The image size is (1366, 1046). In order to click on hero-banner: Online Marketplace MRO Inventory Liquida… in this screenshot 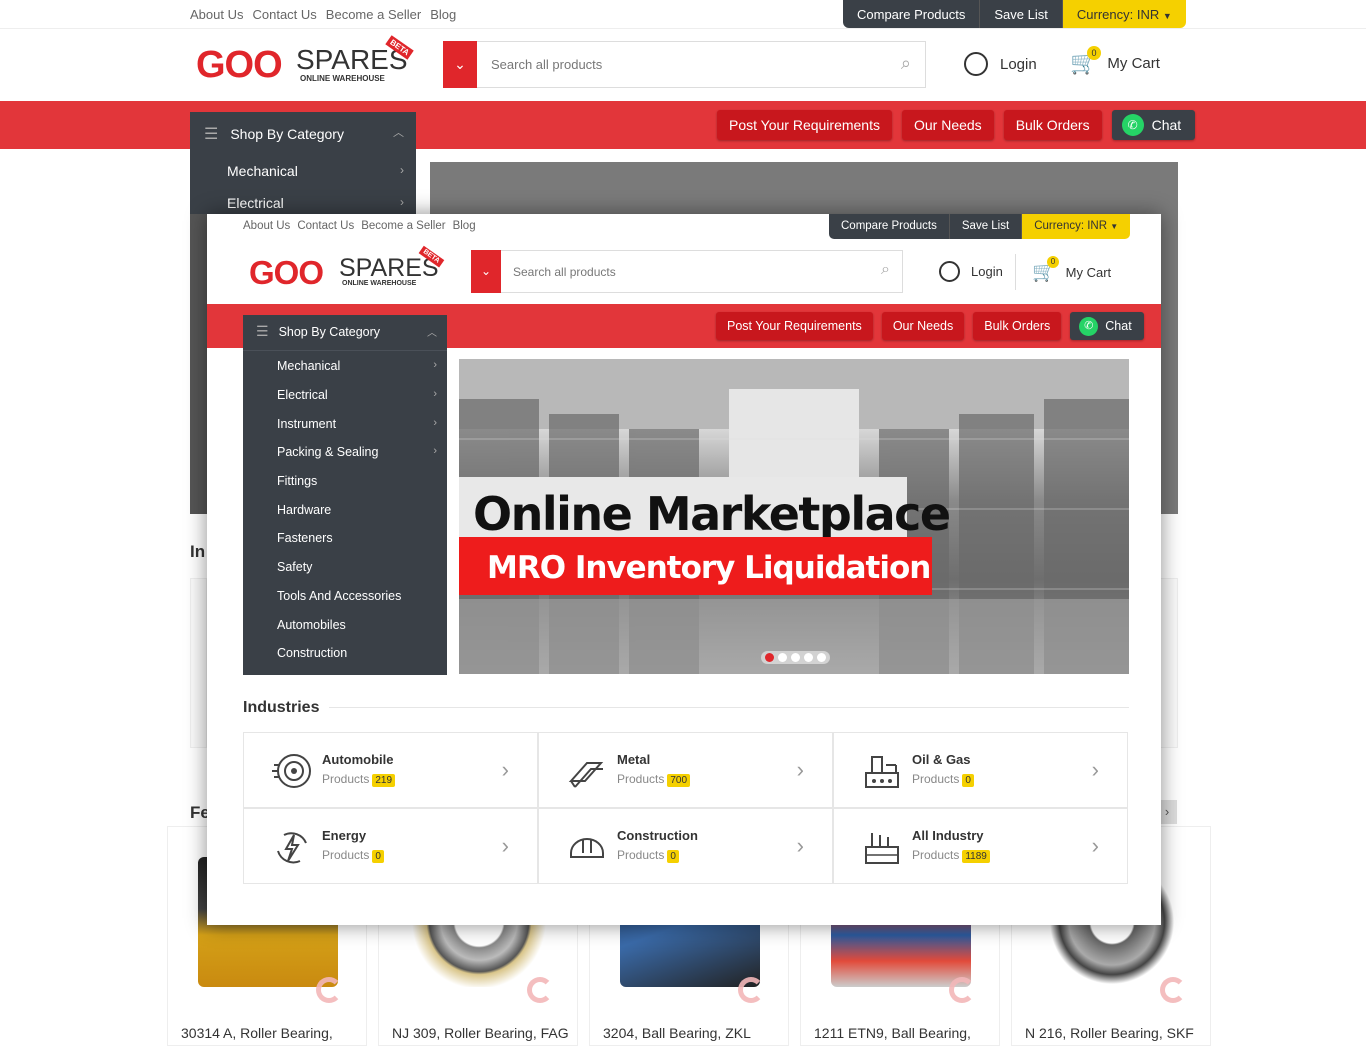, I will do `click(794, 516)`.